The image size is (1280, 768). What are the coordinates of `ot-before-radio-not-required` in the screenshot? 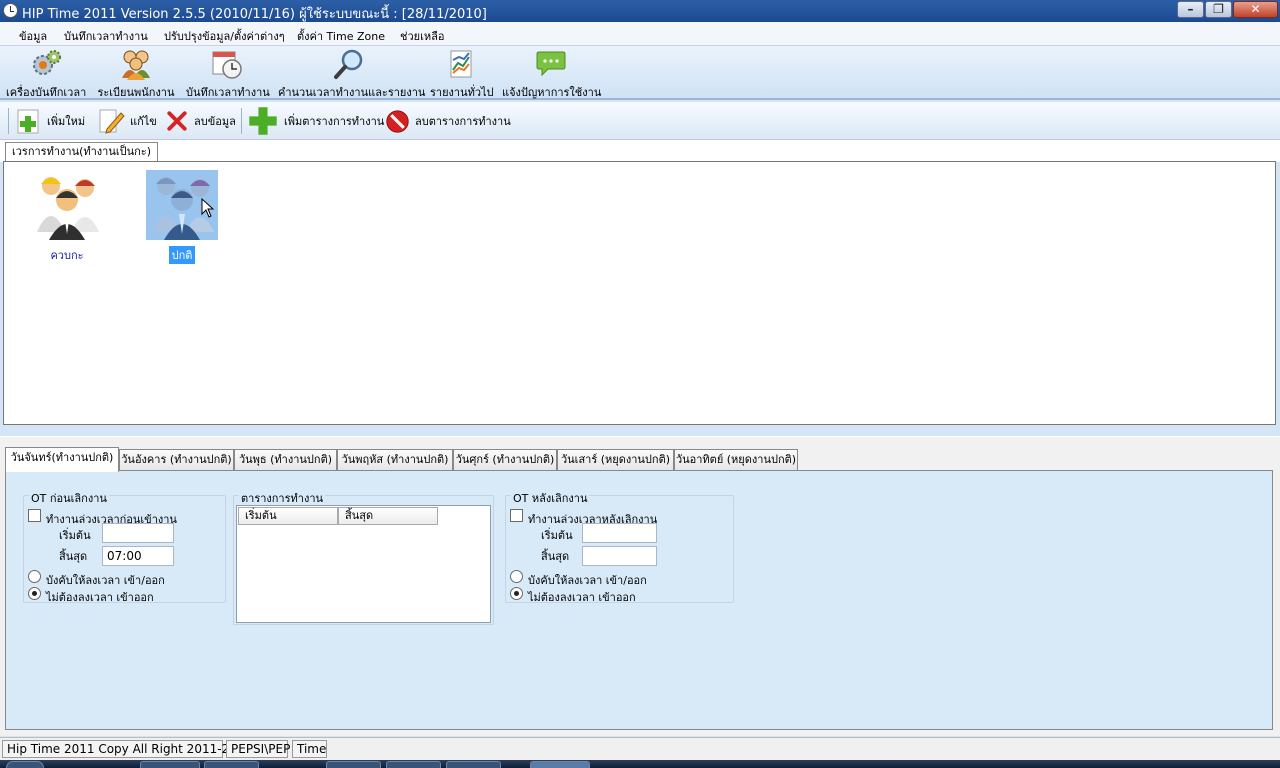 It's located at (34, 593).